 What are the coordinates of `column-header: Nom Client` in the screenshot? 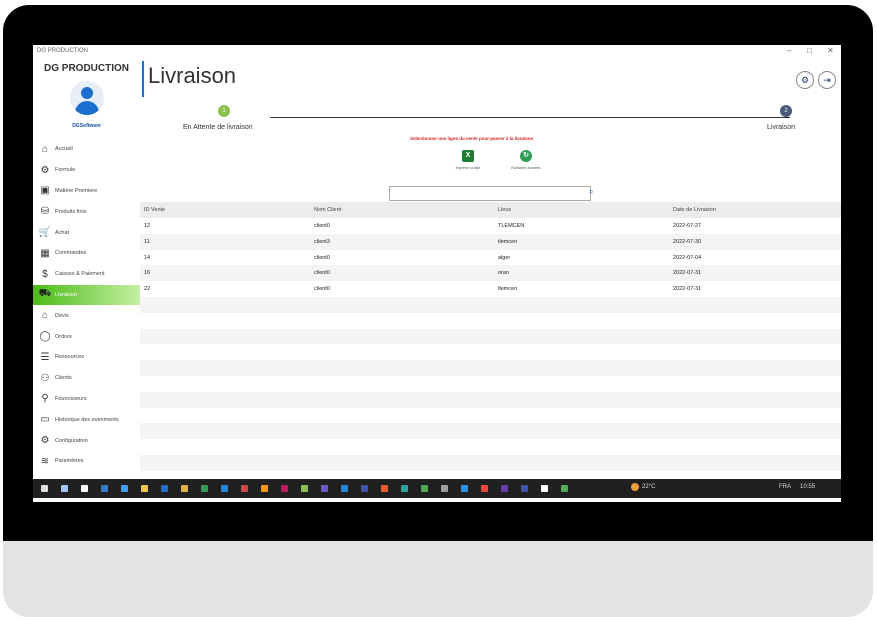 It's located at (327, 210).